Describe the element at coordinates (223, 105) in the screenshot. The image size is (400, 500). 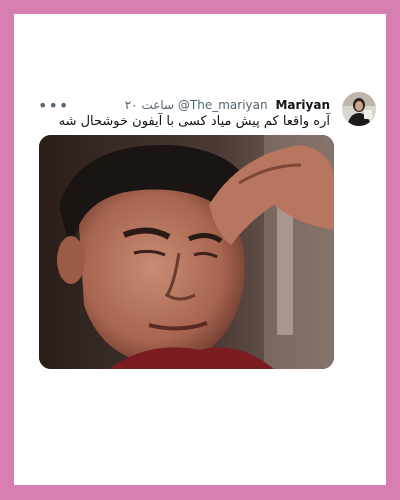
I see `author-handle: @The_mariyan` at that location.